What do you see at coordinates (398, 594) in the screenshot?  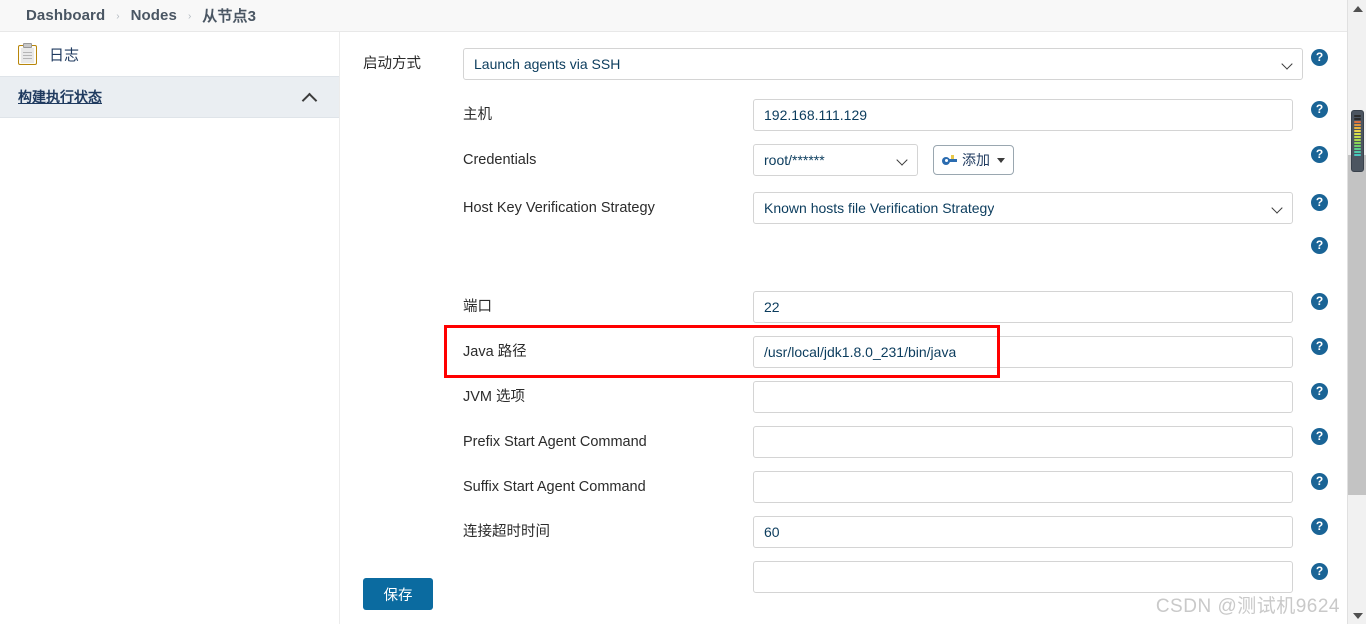 I see `save-button: 保存` at bounding box center [398, 594].